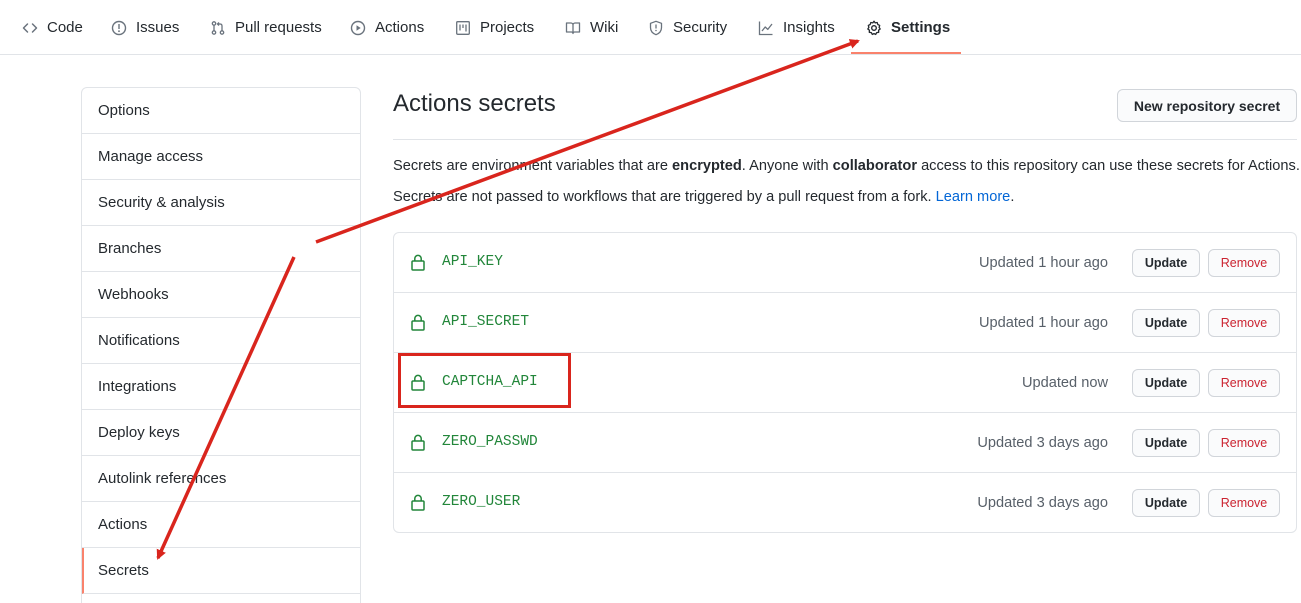  Describe the element at coordinates (221, 111) in the screenshot. I see `sidebar-item-options: Options` at that location.